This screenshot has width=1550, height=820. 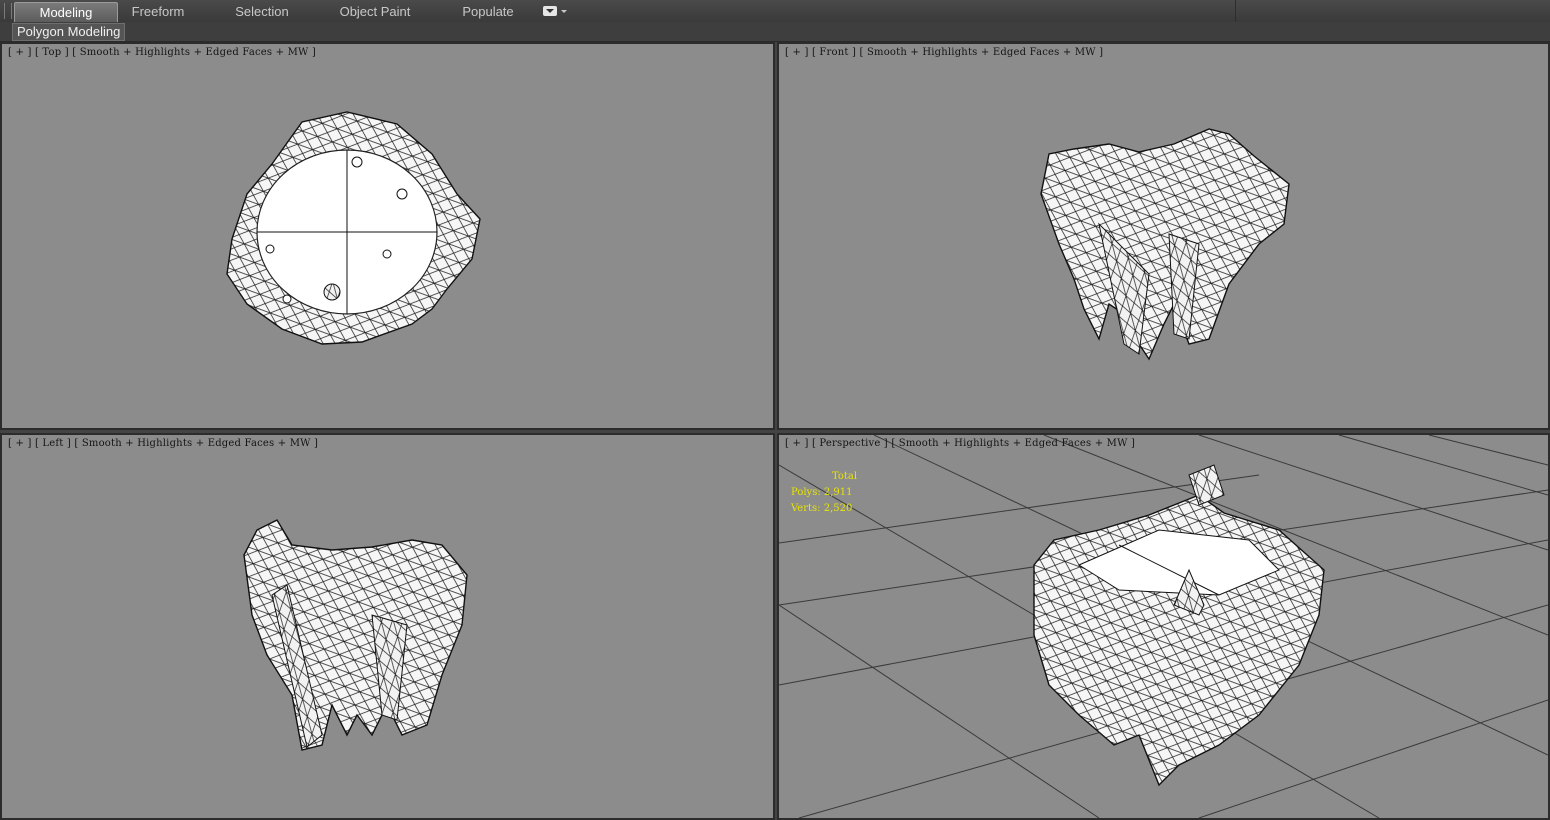 I want to click on scene-statistics: Total Polys: 2,911 Verts: 2,520, so click(x=824, y=493).